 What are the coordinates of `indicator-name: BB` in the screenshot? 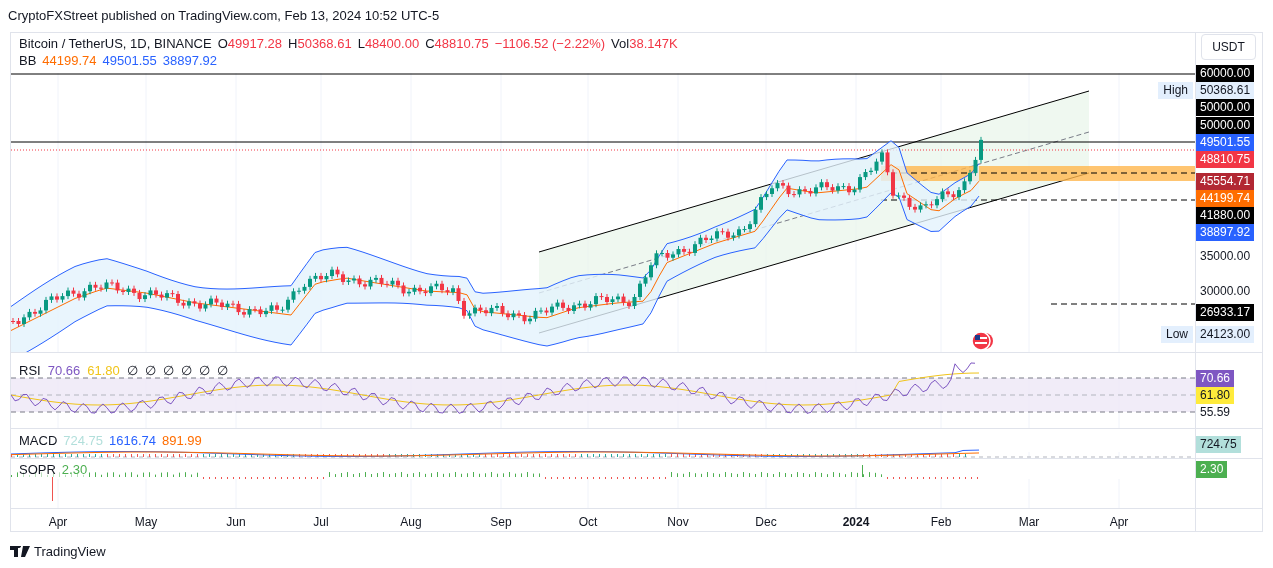 It's located at (28, 60).